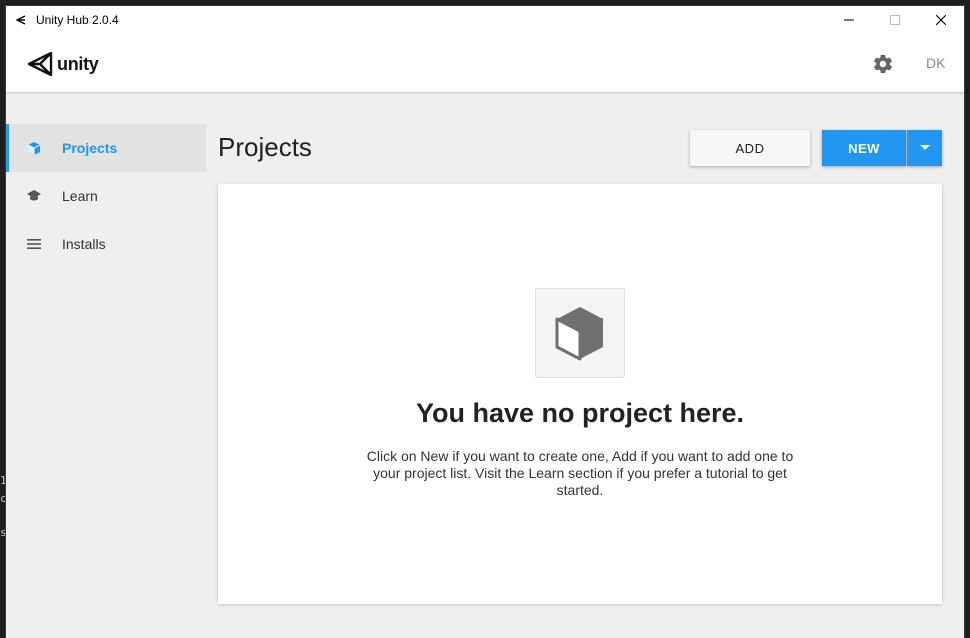 The width and height of the screenshot is (970, 638). I want to click on maximize-button, so click(895, 20).